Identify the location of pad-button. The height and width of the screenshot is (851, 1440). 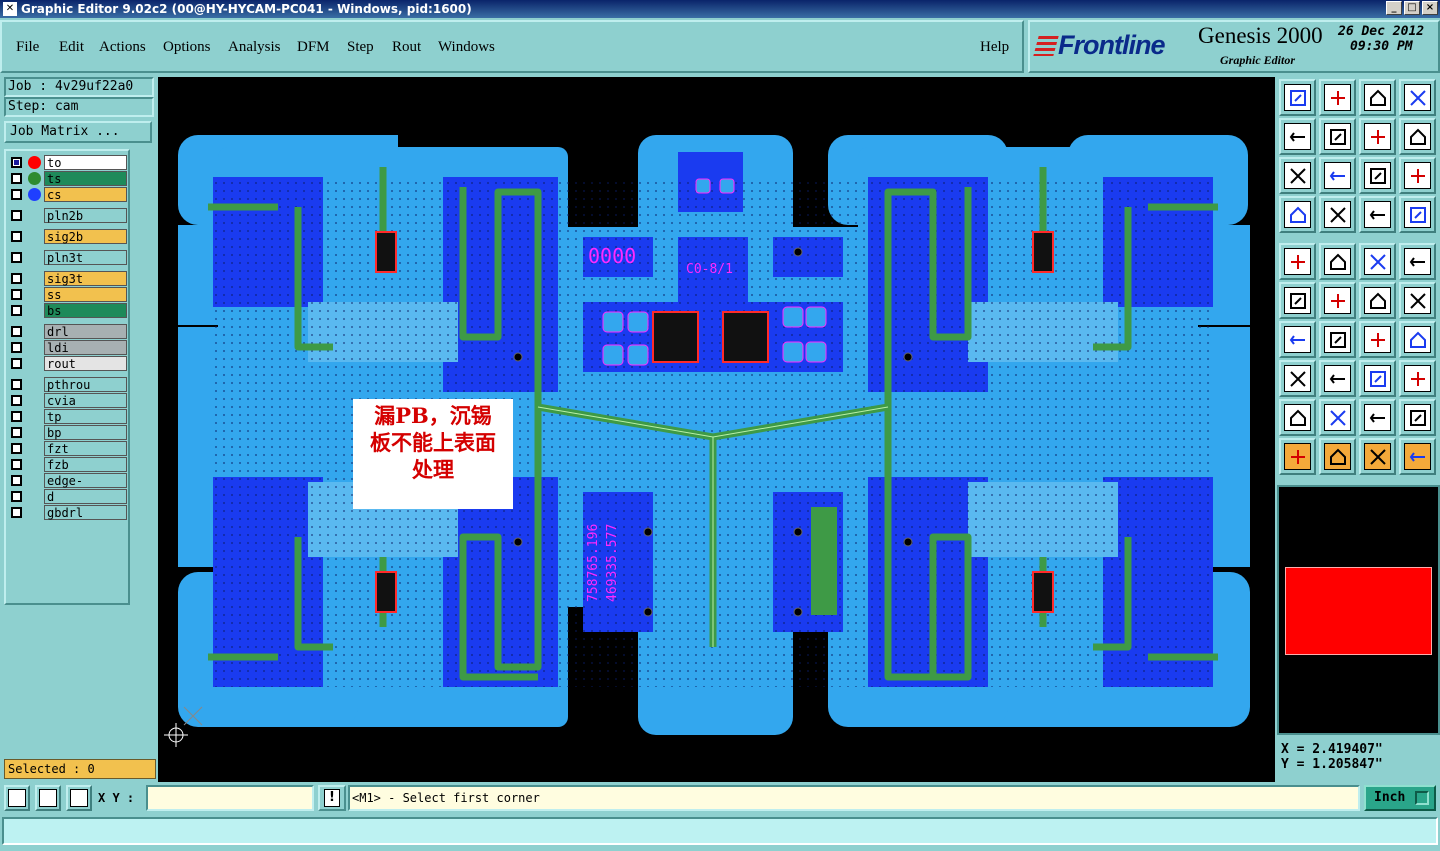
(1297, 378).